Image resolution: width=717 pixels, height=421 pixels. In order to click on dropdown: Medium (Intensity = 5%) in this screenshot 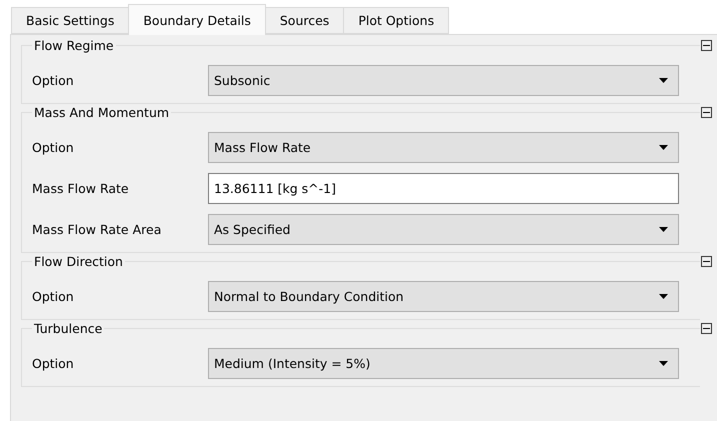, I will do `click(443, 363)`.